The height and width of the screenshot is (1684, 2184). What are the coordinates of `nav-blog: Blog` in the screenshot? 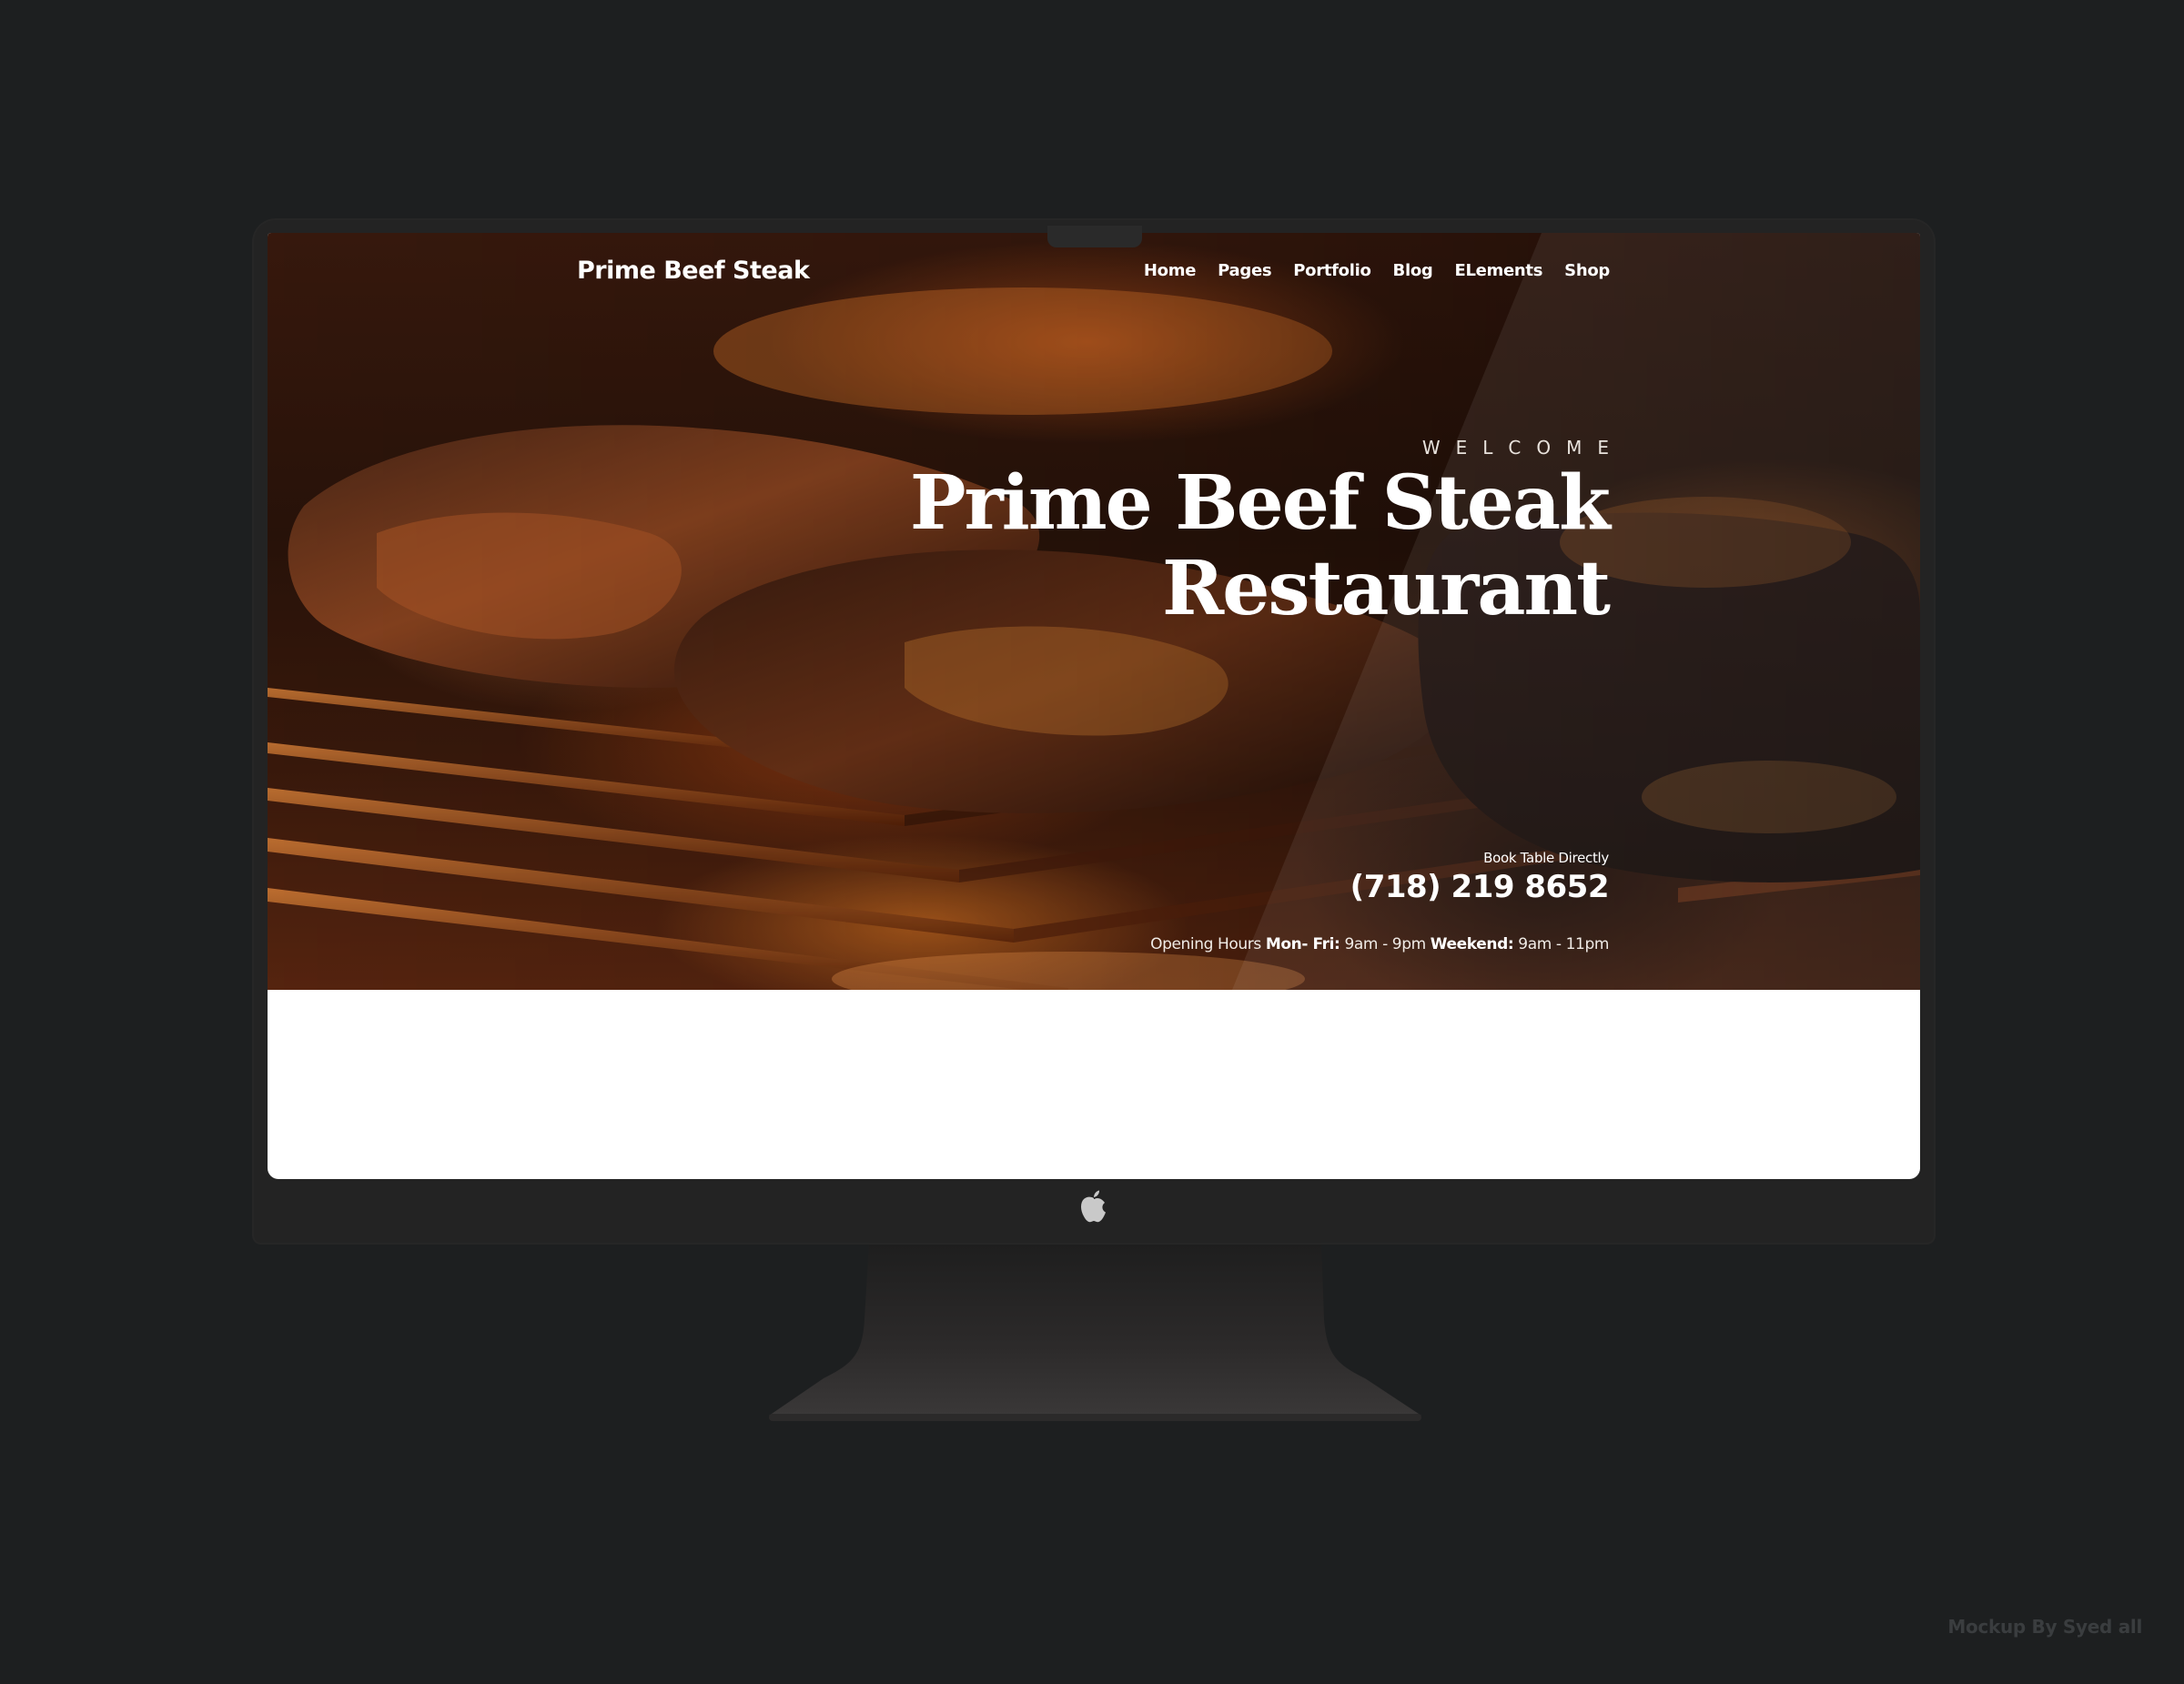 It's located at (1413, 271).